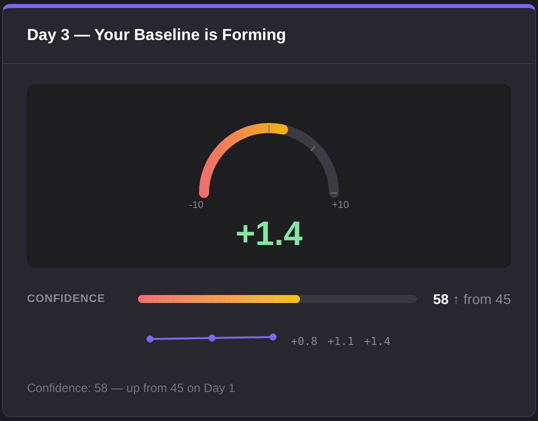  What do you see at coordinates (156, 36) in the screenshot?
I see `card-title: Day 3 — Your Baseline is Forming` at bounding box center [156, 36].